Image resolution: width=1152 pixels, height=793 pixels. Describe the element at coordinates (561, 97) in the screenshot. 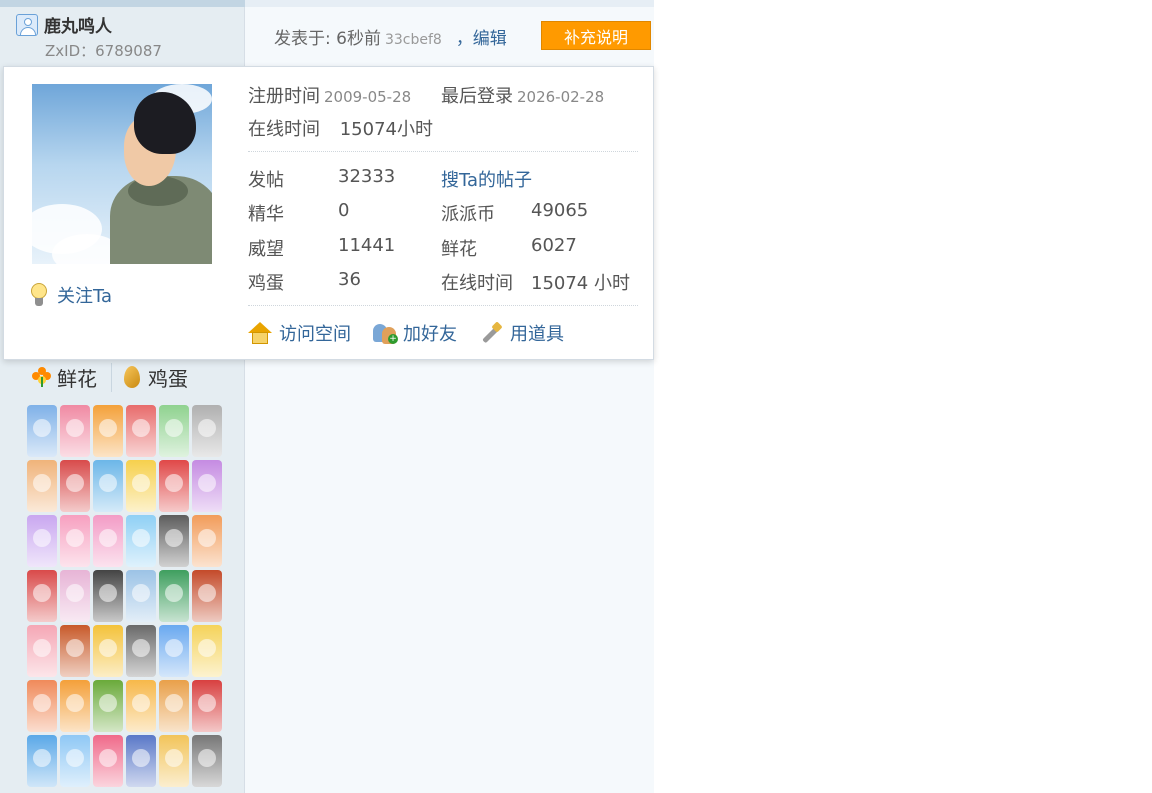

I see `last-login-date: 2026-02-28` at that location.